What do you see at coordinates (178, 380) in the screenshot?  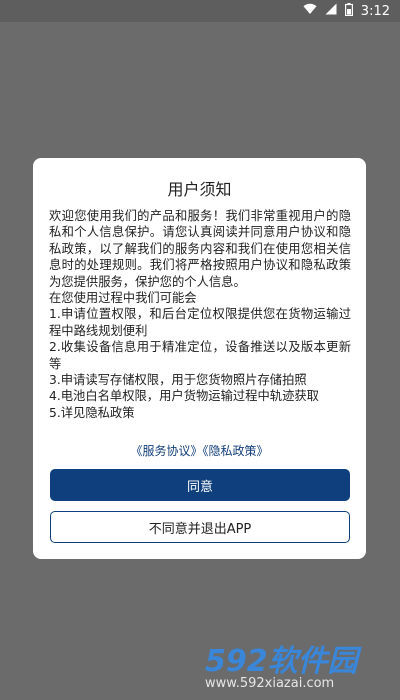 I see `permission-item: 3.申请读写存储权限，用于您货物照片存储拍照` at bounding box center [178, 380].